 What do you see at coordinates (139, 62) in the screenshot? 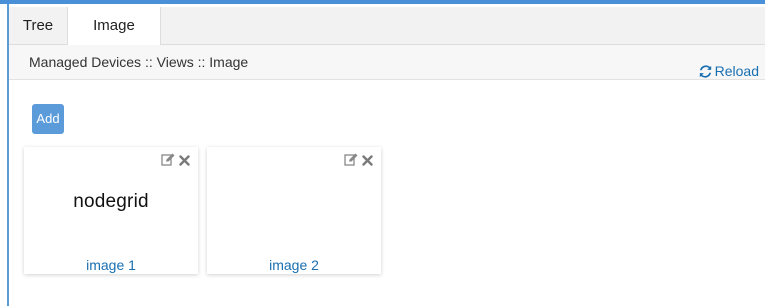
I see `breadcrumb: Managed Devices :: Views :: Image` at bounding box center [139, 62].